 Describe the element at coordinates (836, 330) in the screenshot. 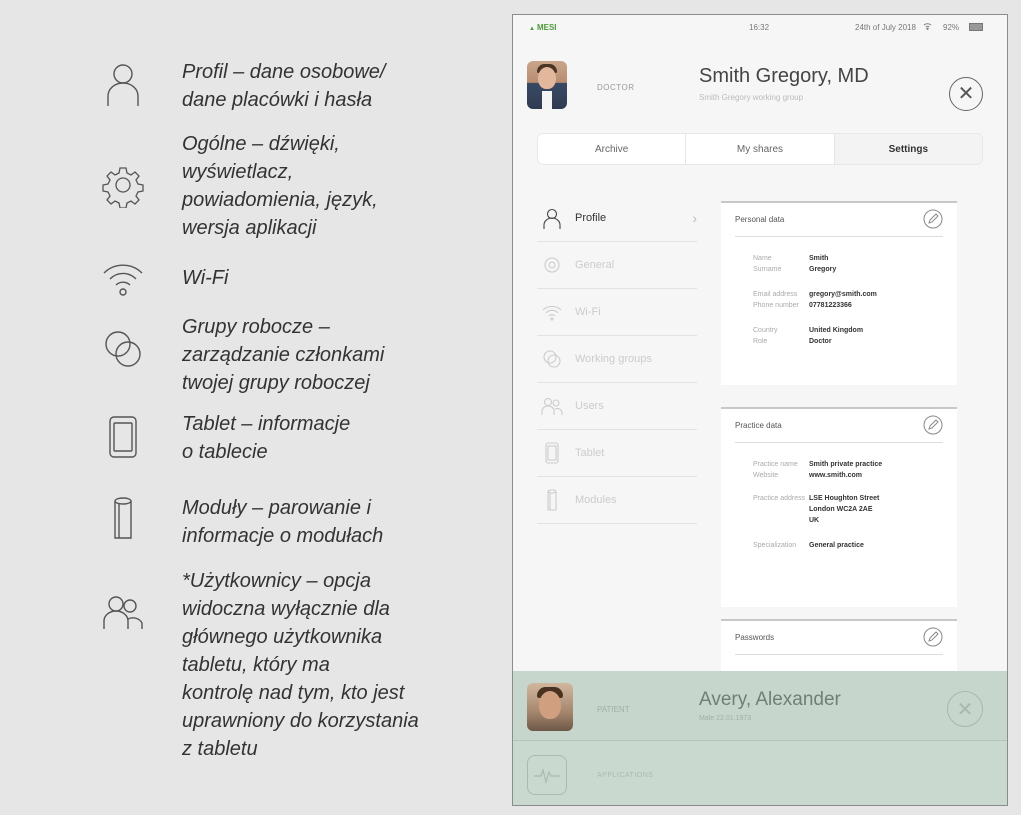

I see `field-value: United Kingdom` at that location.